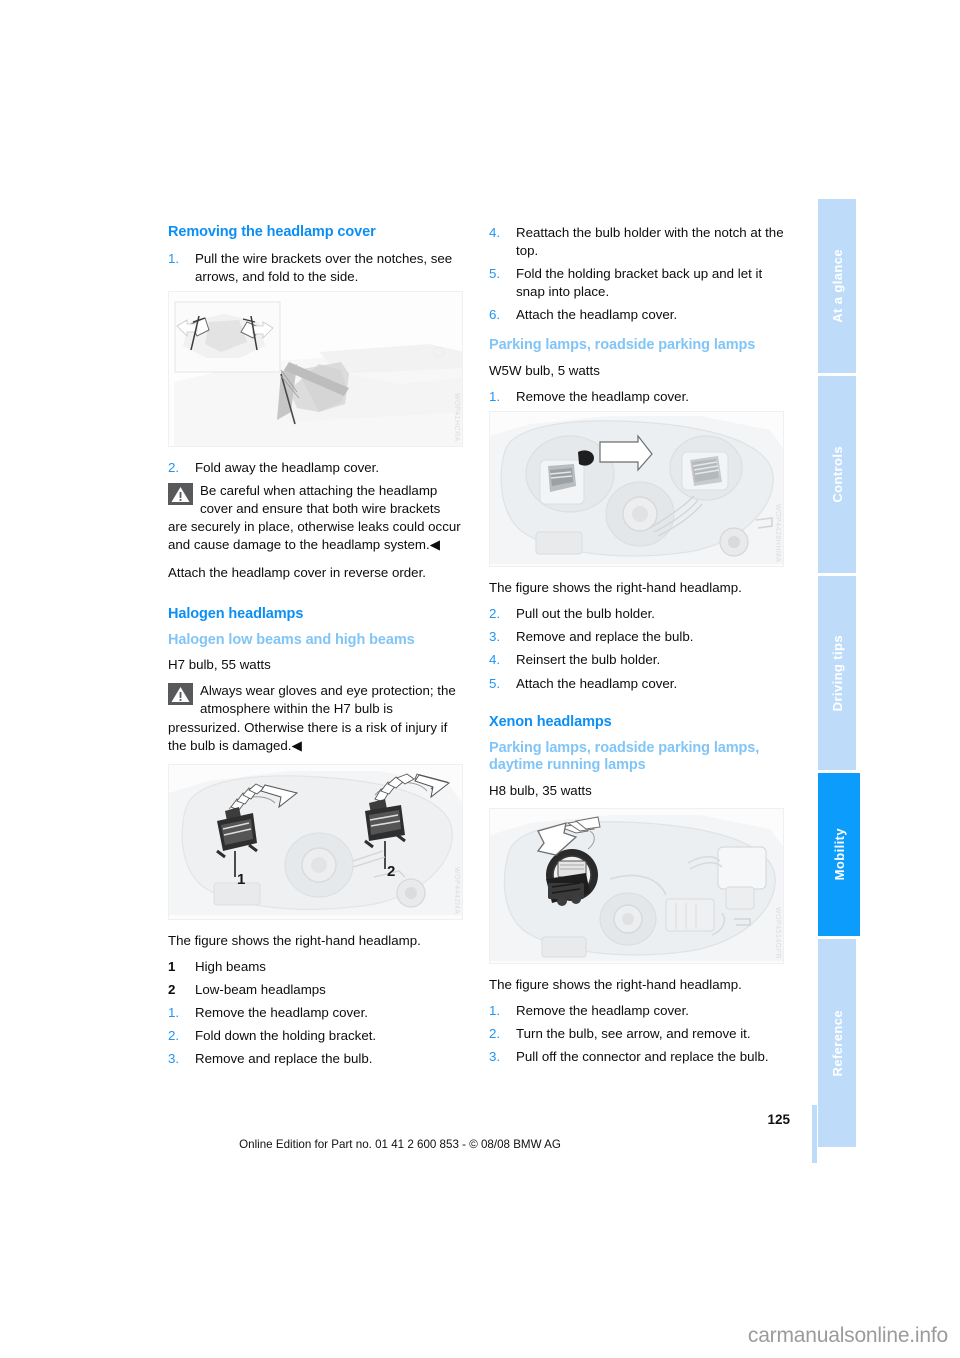 This screenshot has width=960, height=1358. I want to click on legend-number: 1, so click(172, 966).